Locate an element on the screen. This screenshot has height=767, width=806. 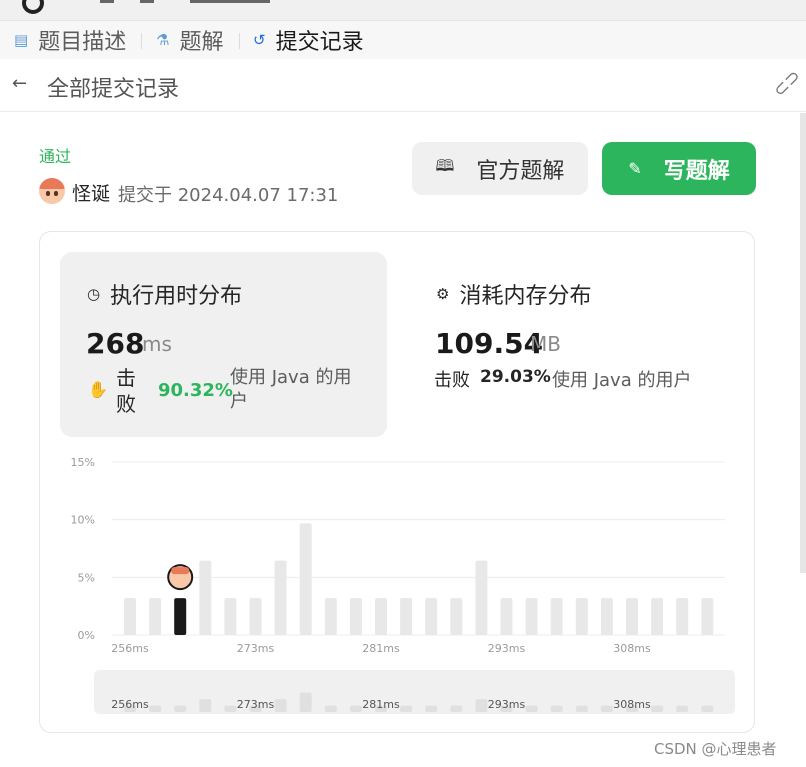
scrollbar is located at coordinates (803, 343).